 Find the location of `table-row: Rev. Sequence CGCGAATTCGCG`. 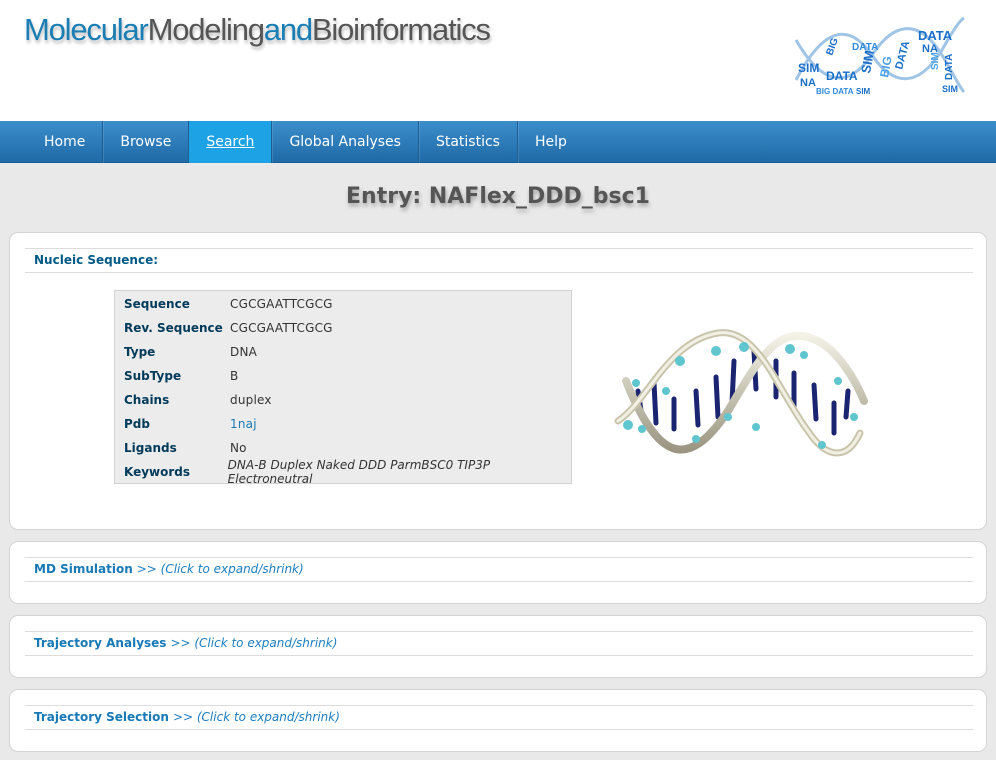

table-row: Rev. Sequence CGCGAATTCGCG is located at coordinates (343, 328).